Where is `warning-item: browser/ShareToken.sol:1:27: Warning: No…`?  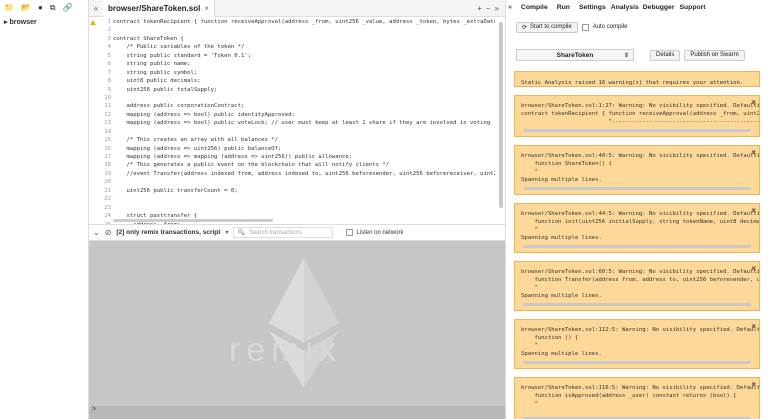 warning-item: browser/ShareToken.sol:1:27: Warning: No… is located at coordinates (637, 116).